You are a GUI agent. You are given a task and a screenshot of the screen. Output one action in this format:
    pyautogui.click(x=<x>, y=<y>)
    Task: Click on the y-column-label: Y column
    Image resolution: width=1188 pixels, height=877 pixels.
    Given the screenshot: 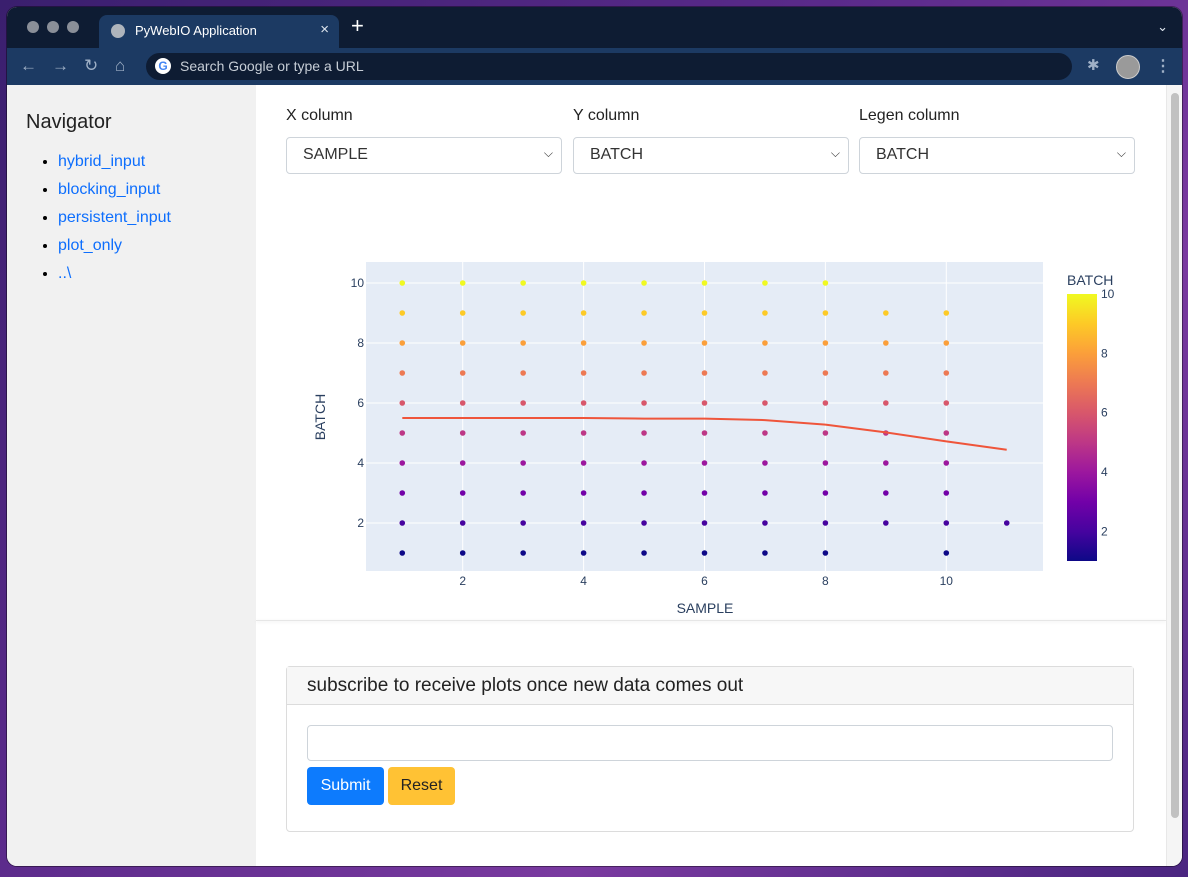 What is the action you would take?
    pyautogui.click(x=606, y=115)
    